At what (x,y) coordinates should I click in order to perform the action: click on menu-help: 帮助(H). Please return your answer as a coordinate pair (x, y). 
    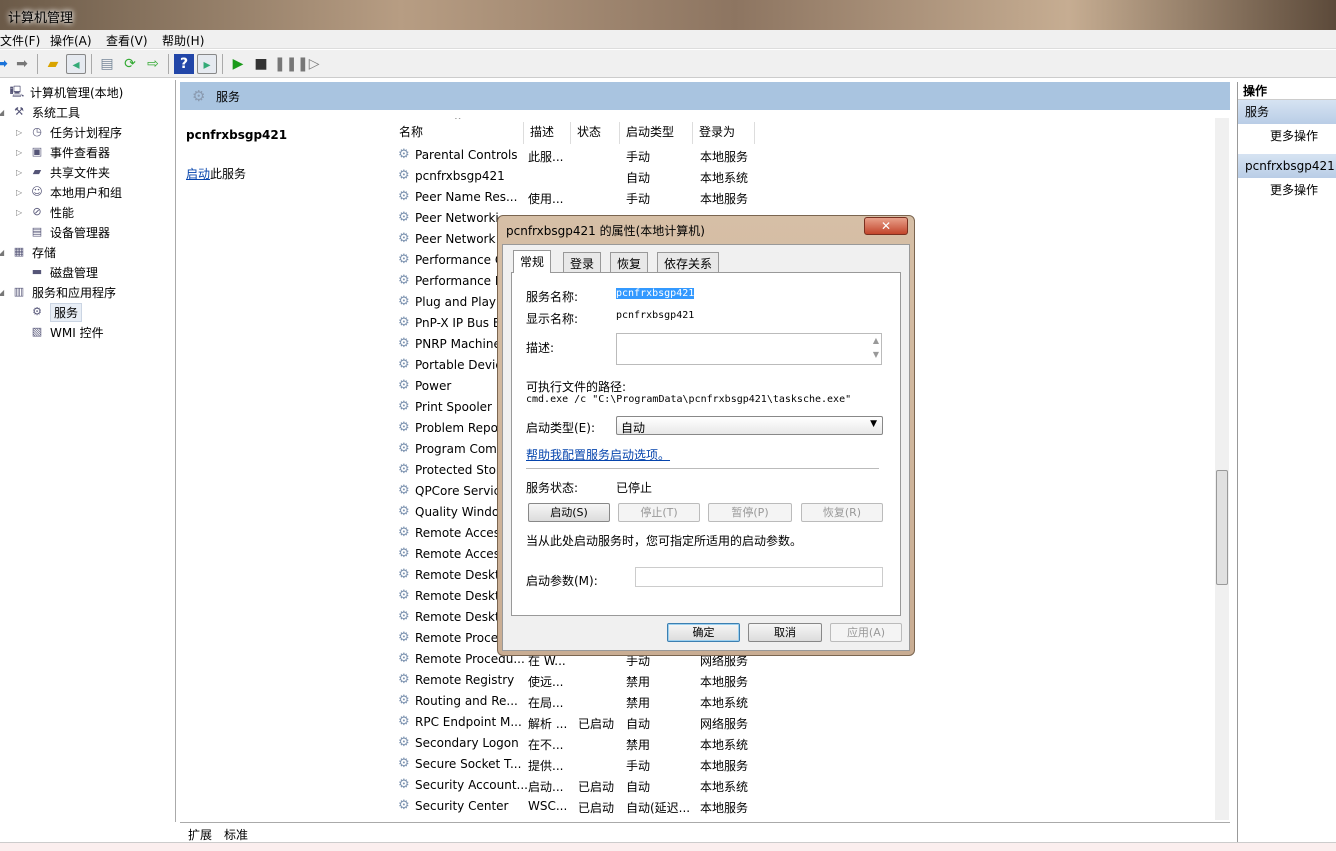
    Looking at the image, I should click on (183, 40).